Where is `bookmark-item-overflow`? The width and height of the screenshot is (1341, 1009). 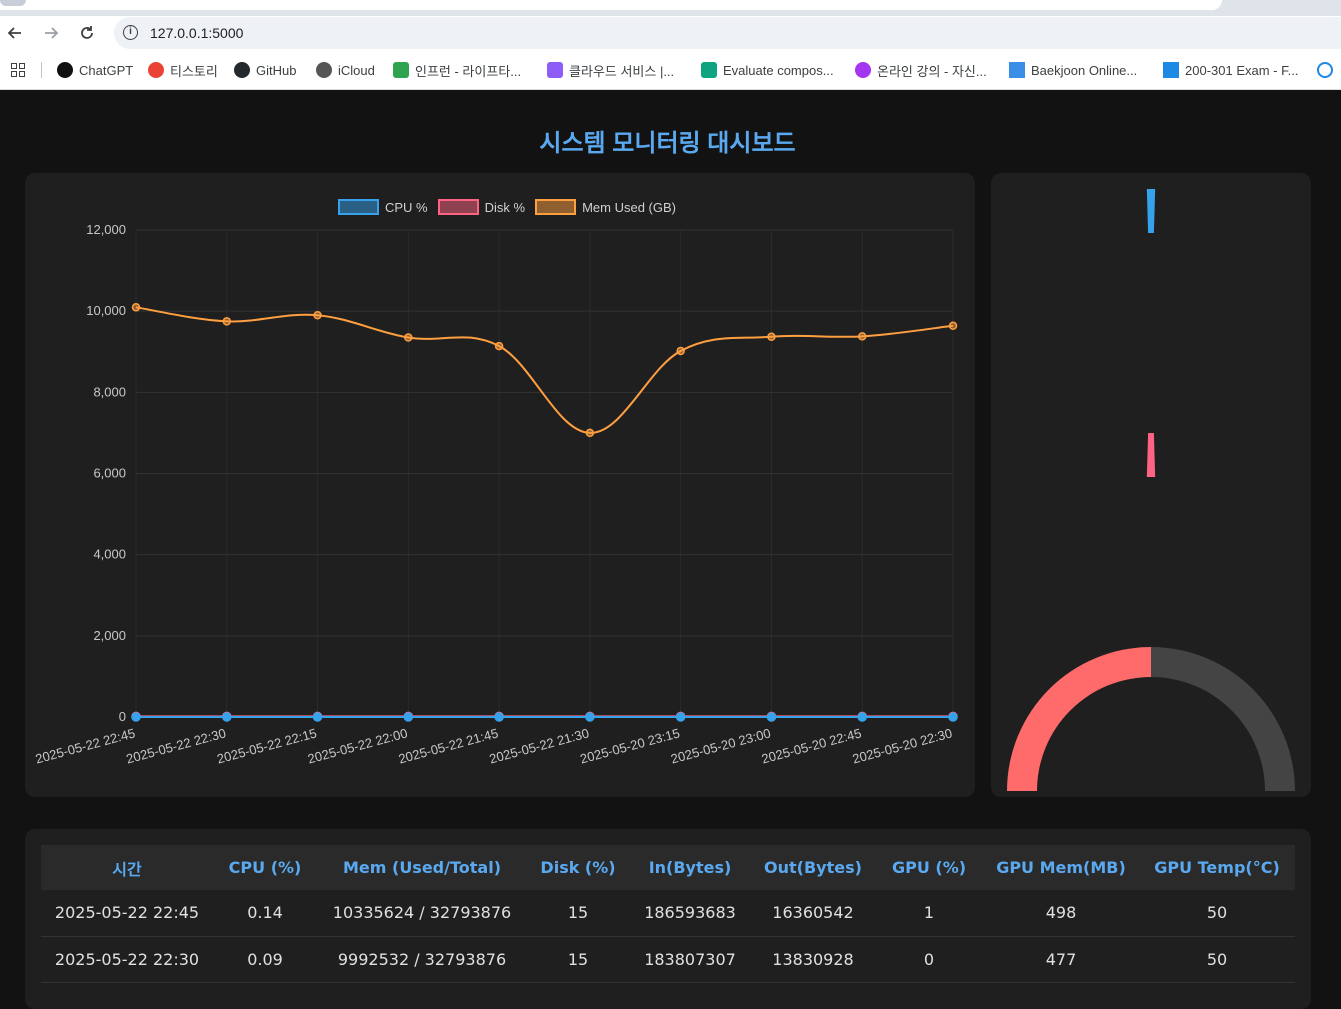 bookmark-item-overflow is located at coordinates (1328, 70).